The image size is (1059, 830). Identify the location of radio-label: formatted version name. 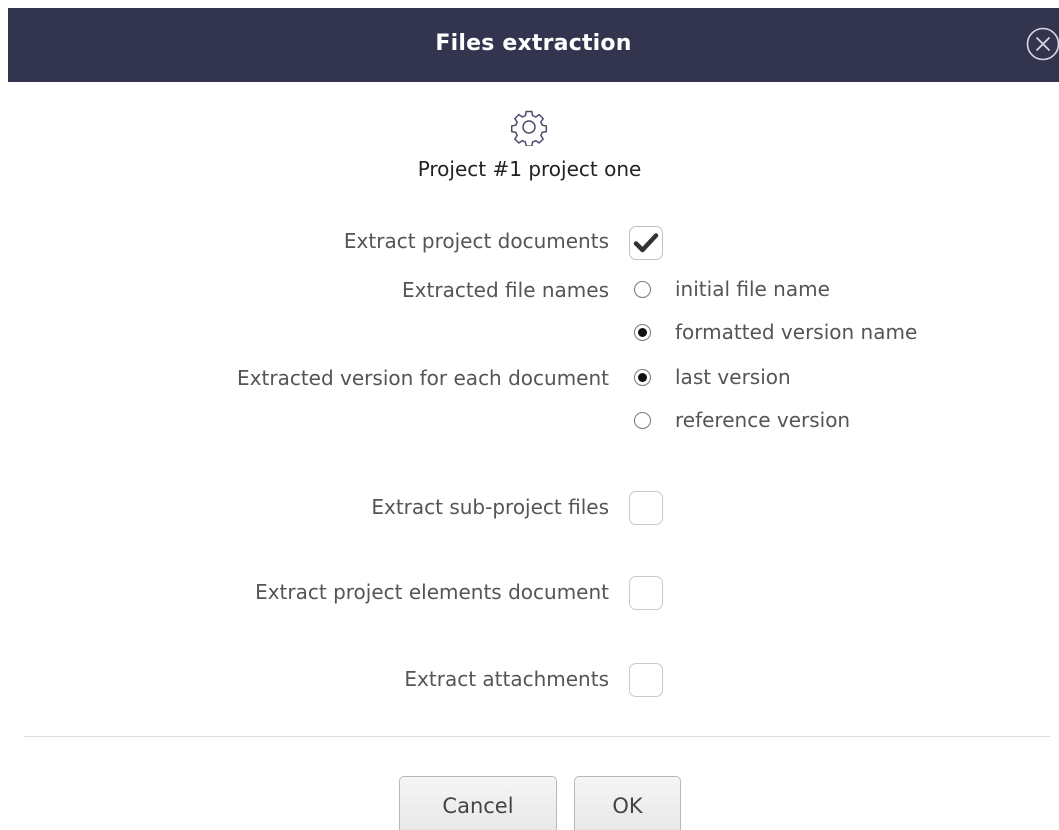
(796, 332).